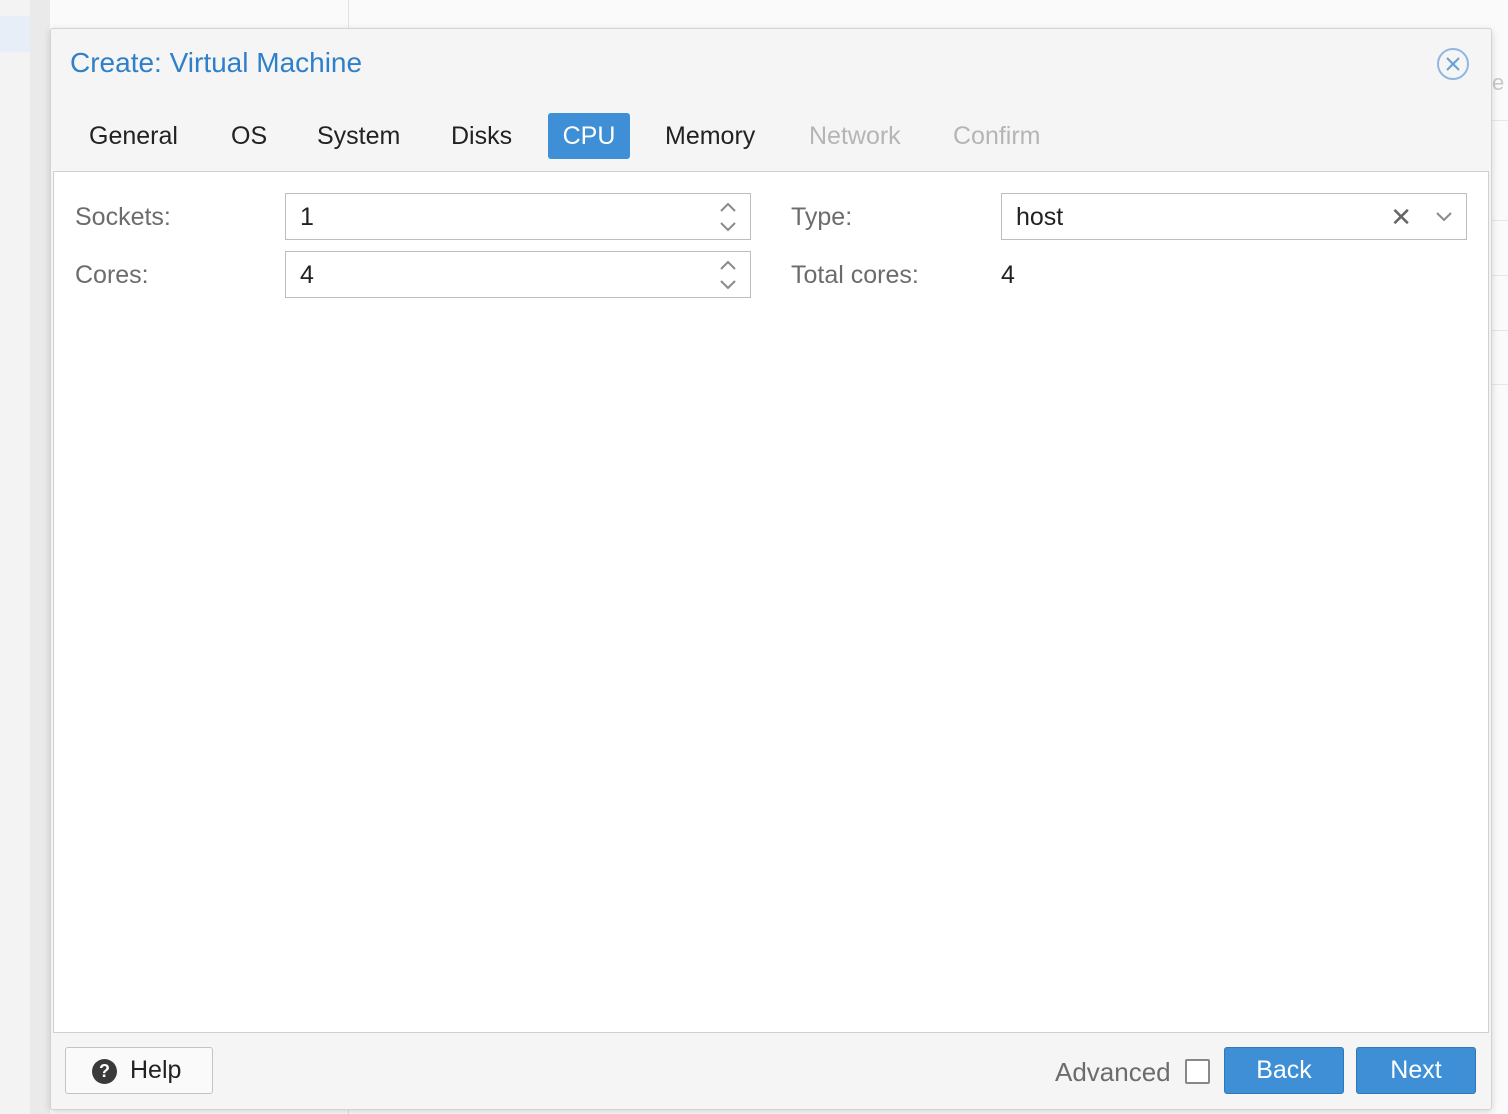 Image resolution: width=1508 pixels, height=1114 pixels. Describe the element at coordinates (104, 1071) in the screenshot. I see `help-icon: ?` at that location.